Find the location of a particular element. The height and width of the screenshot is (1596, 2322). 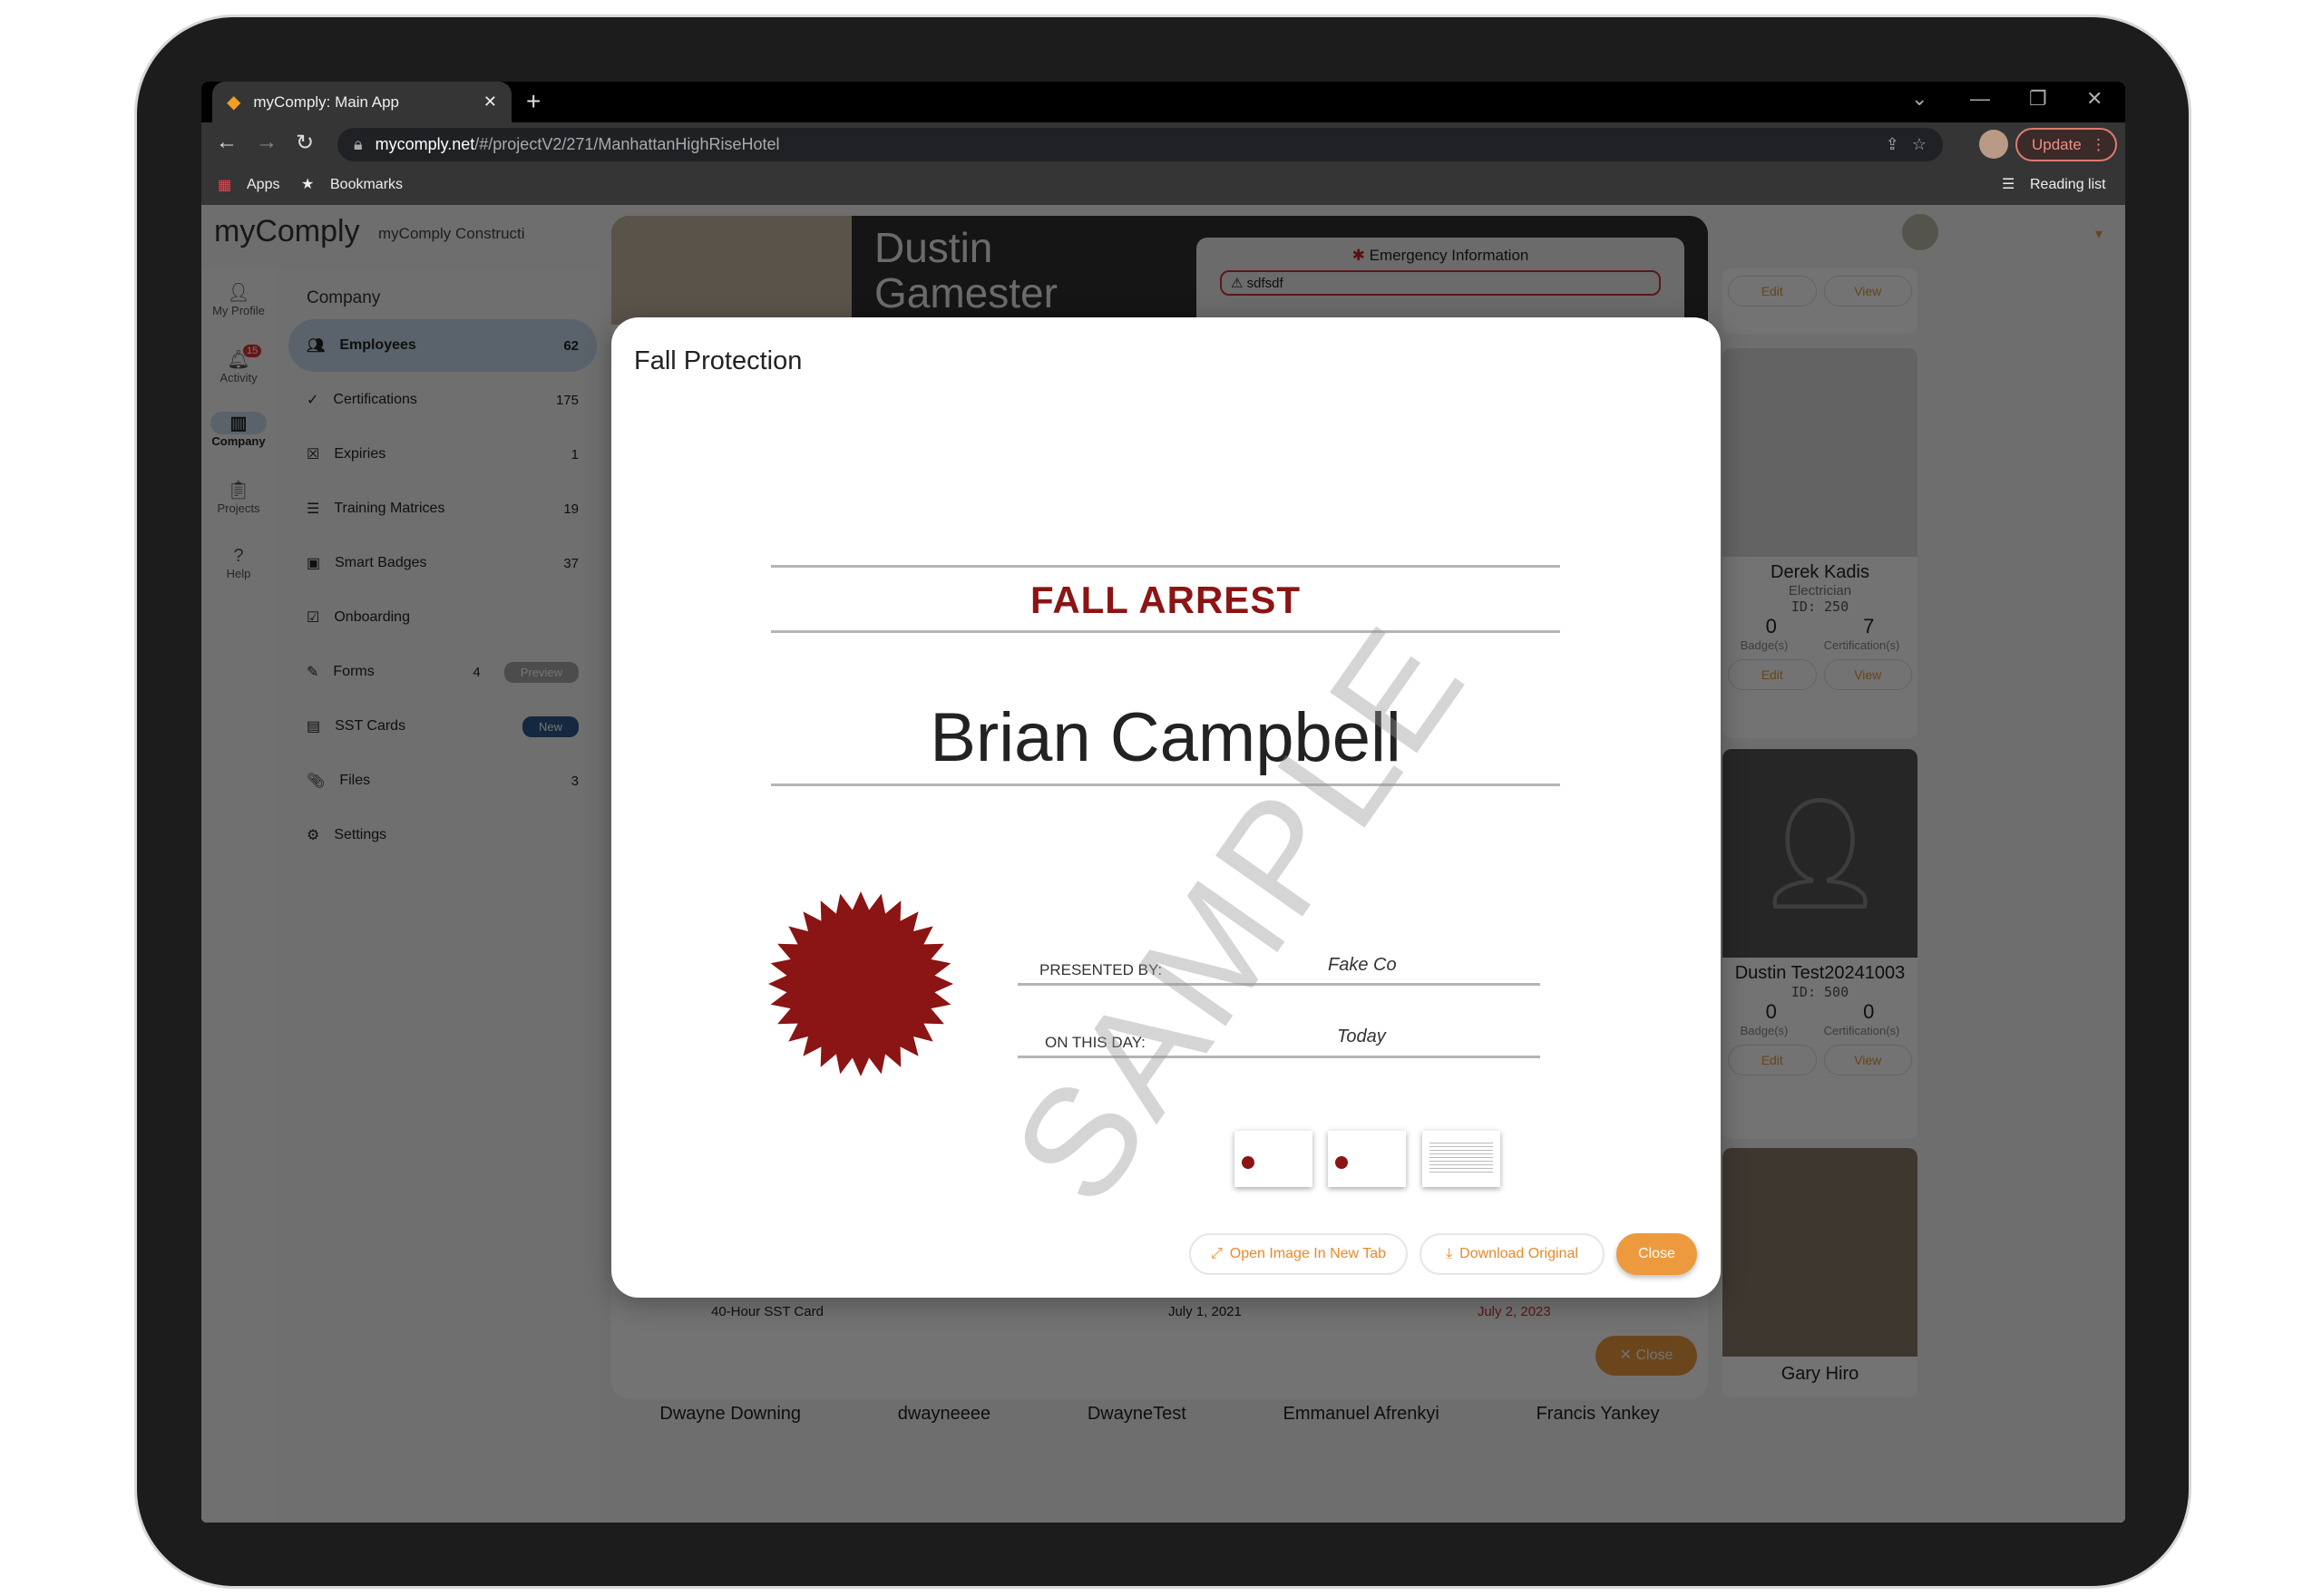

rail-company: ▥ Company is located at coordinates (238, 430).